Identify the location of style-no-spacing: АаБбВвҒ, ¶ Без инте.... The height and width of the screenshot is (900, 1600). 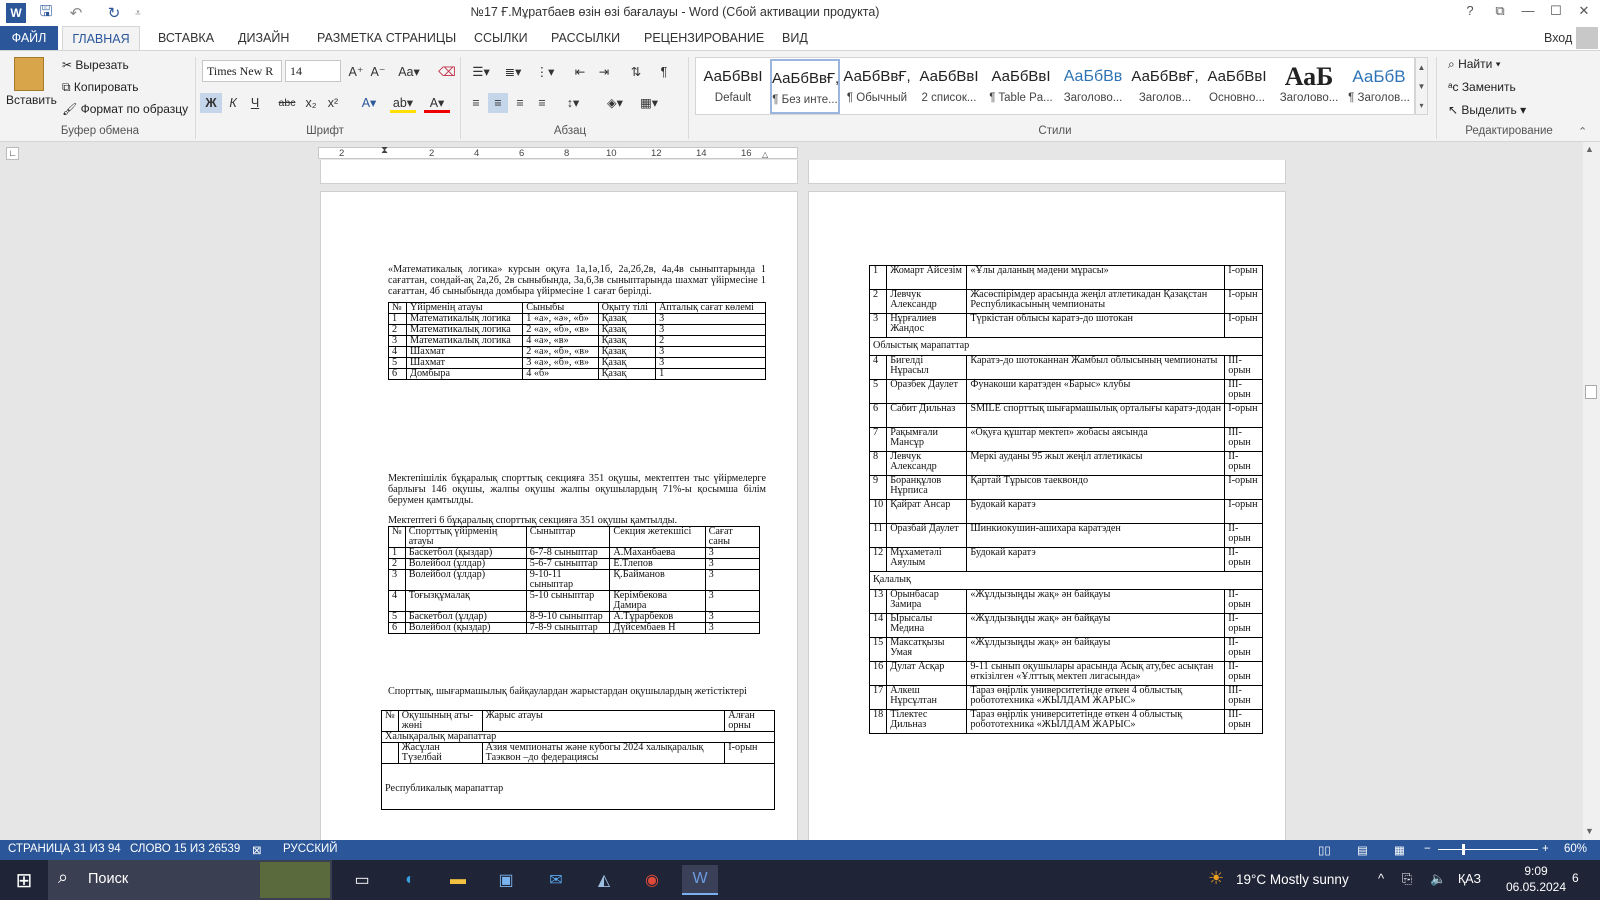
(805, 86).